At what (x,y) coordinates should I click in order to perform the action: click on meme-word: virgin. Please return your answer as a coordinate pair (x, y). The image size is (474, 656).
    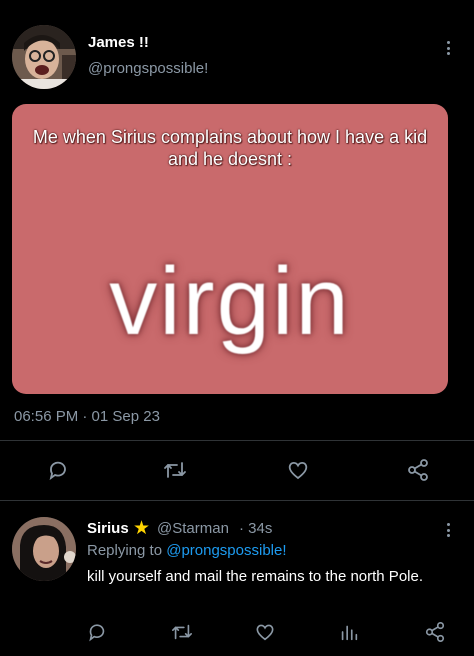
    Looking at the image, I should click on (230, 301).